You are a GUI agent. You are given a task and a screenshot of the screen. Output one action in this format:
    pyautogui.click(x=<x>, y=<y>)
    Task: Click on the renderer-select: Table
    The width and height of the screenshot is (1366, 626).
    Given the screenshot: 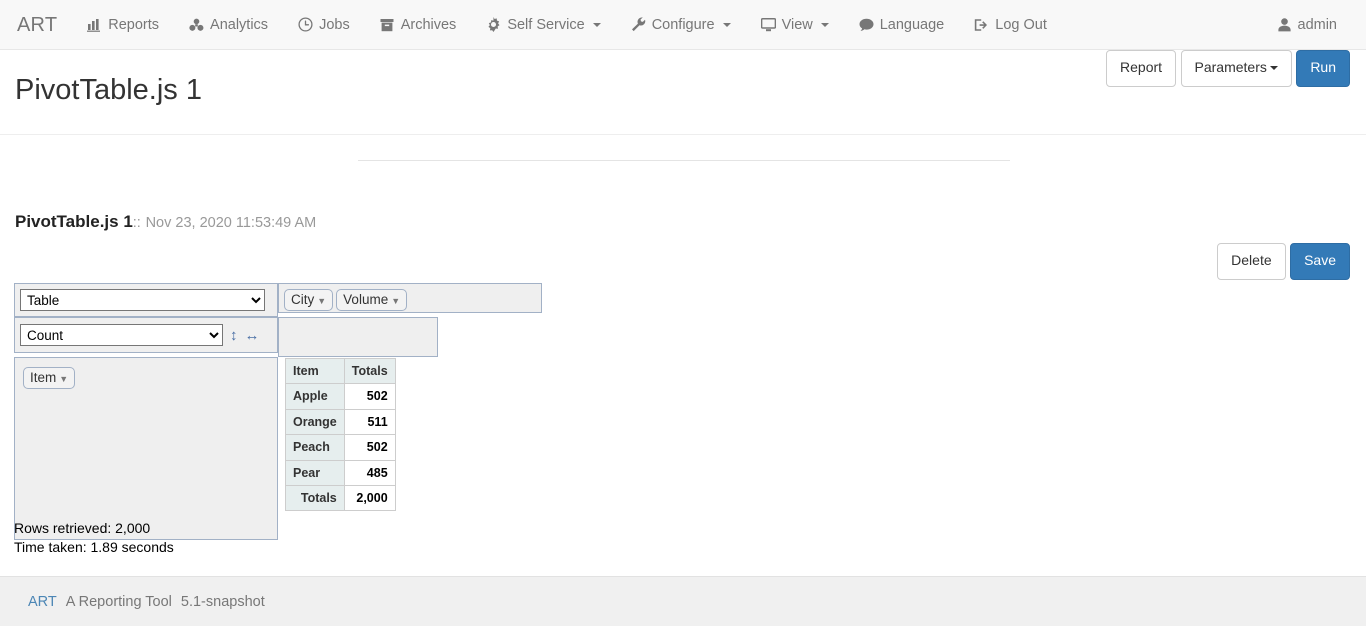 What is the action you would take?
    pyautogui.click(x=142, y=300)
    